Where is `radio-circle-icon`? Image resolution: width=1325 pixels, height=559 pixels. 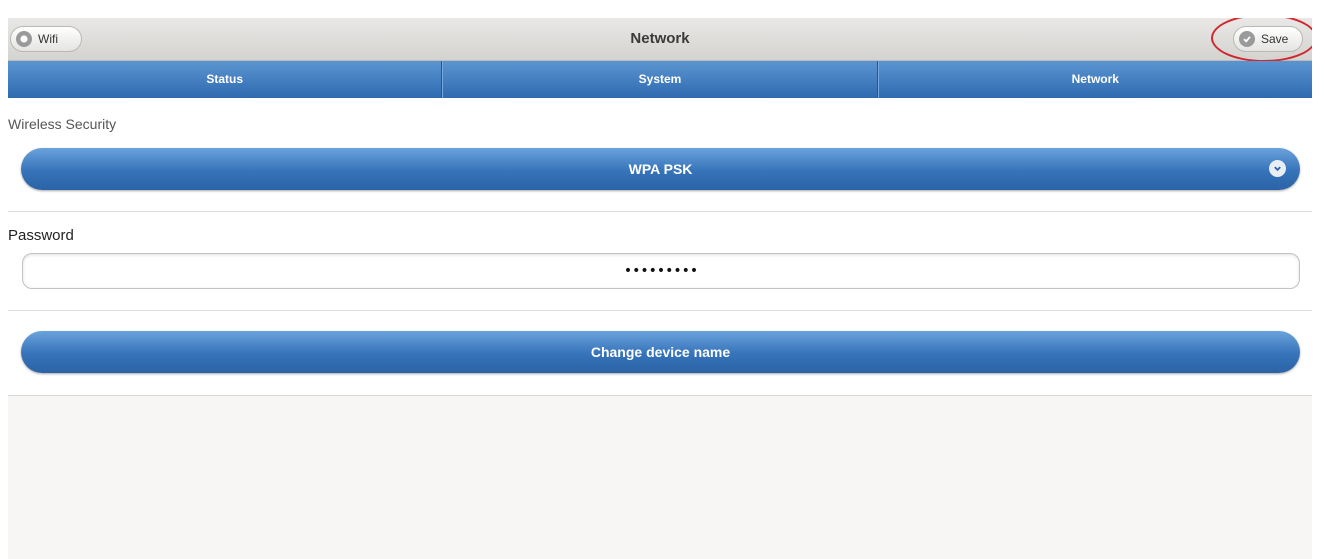
radio-circle-icon is located at coordinates (24, 39).